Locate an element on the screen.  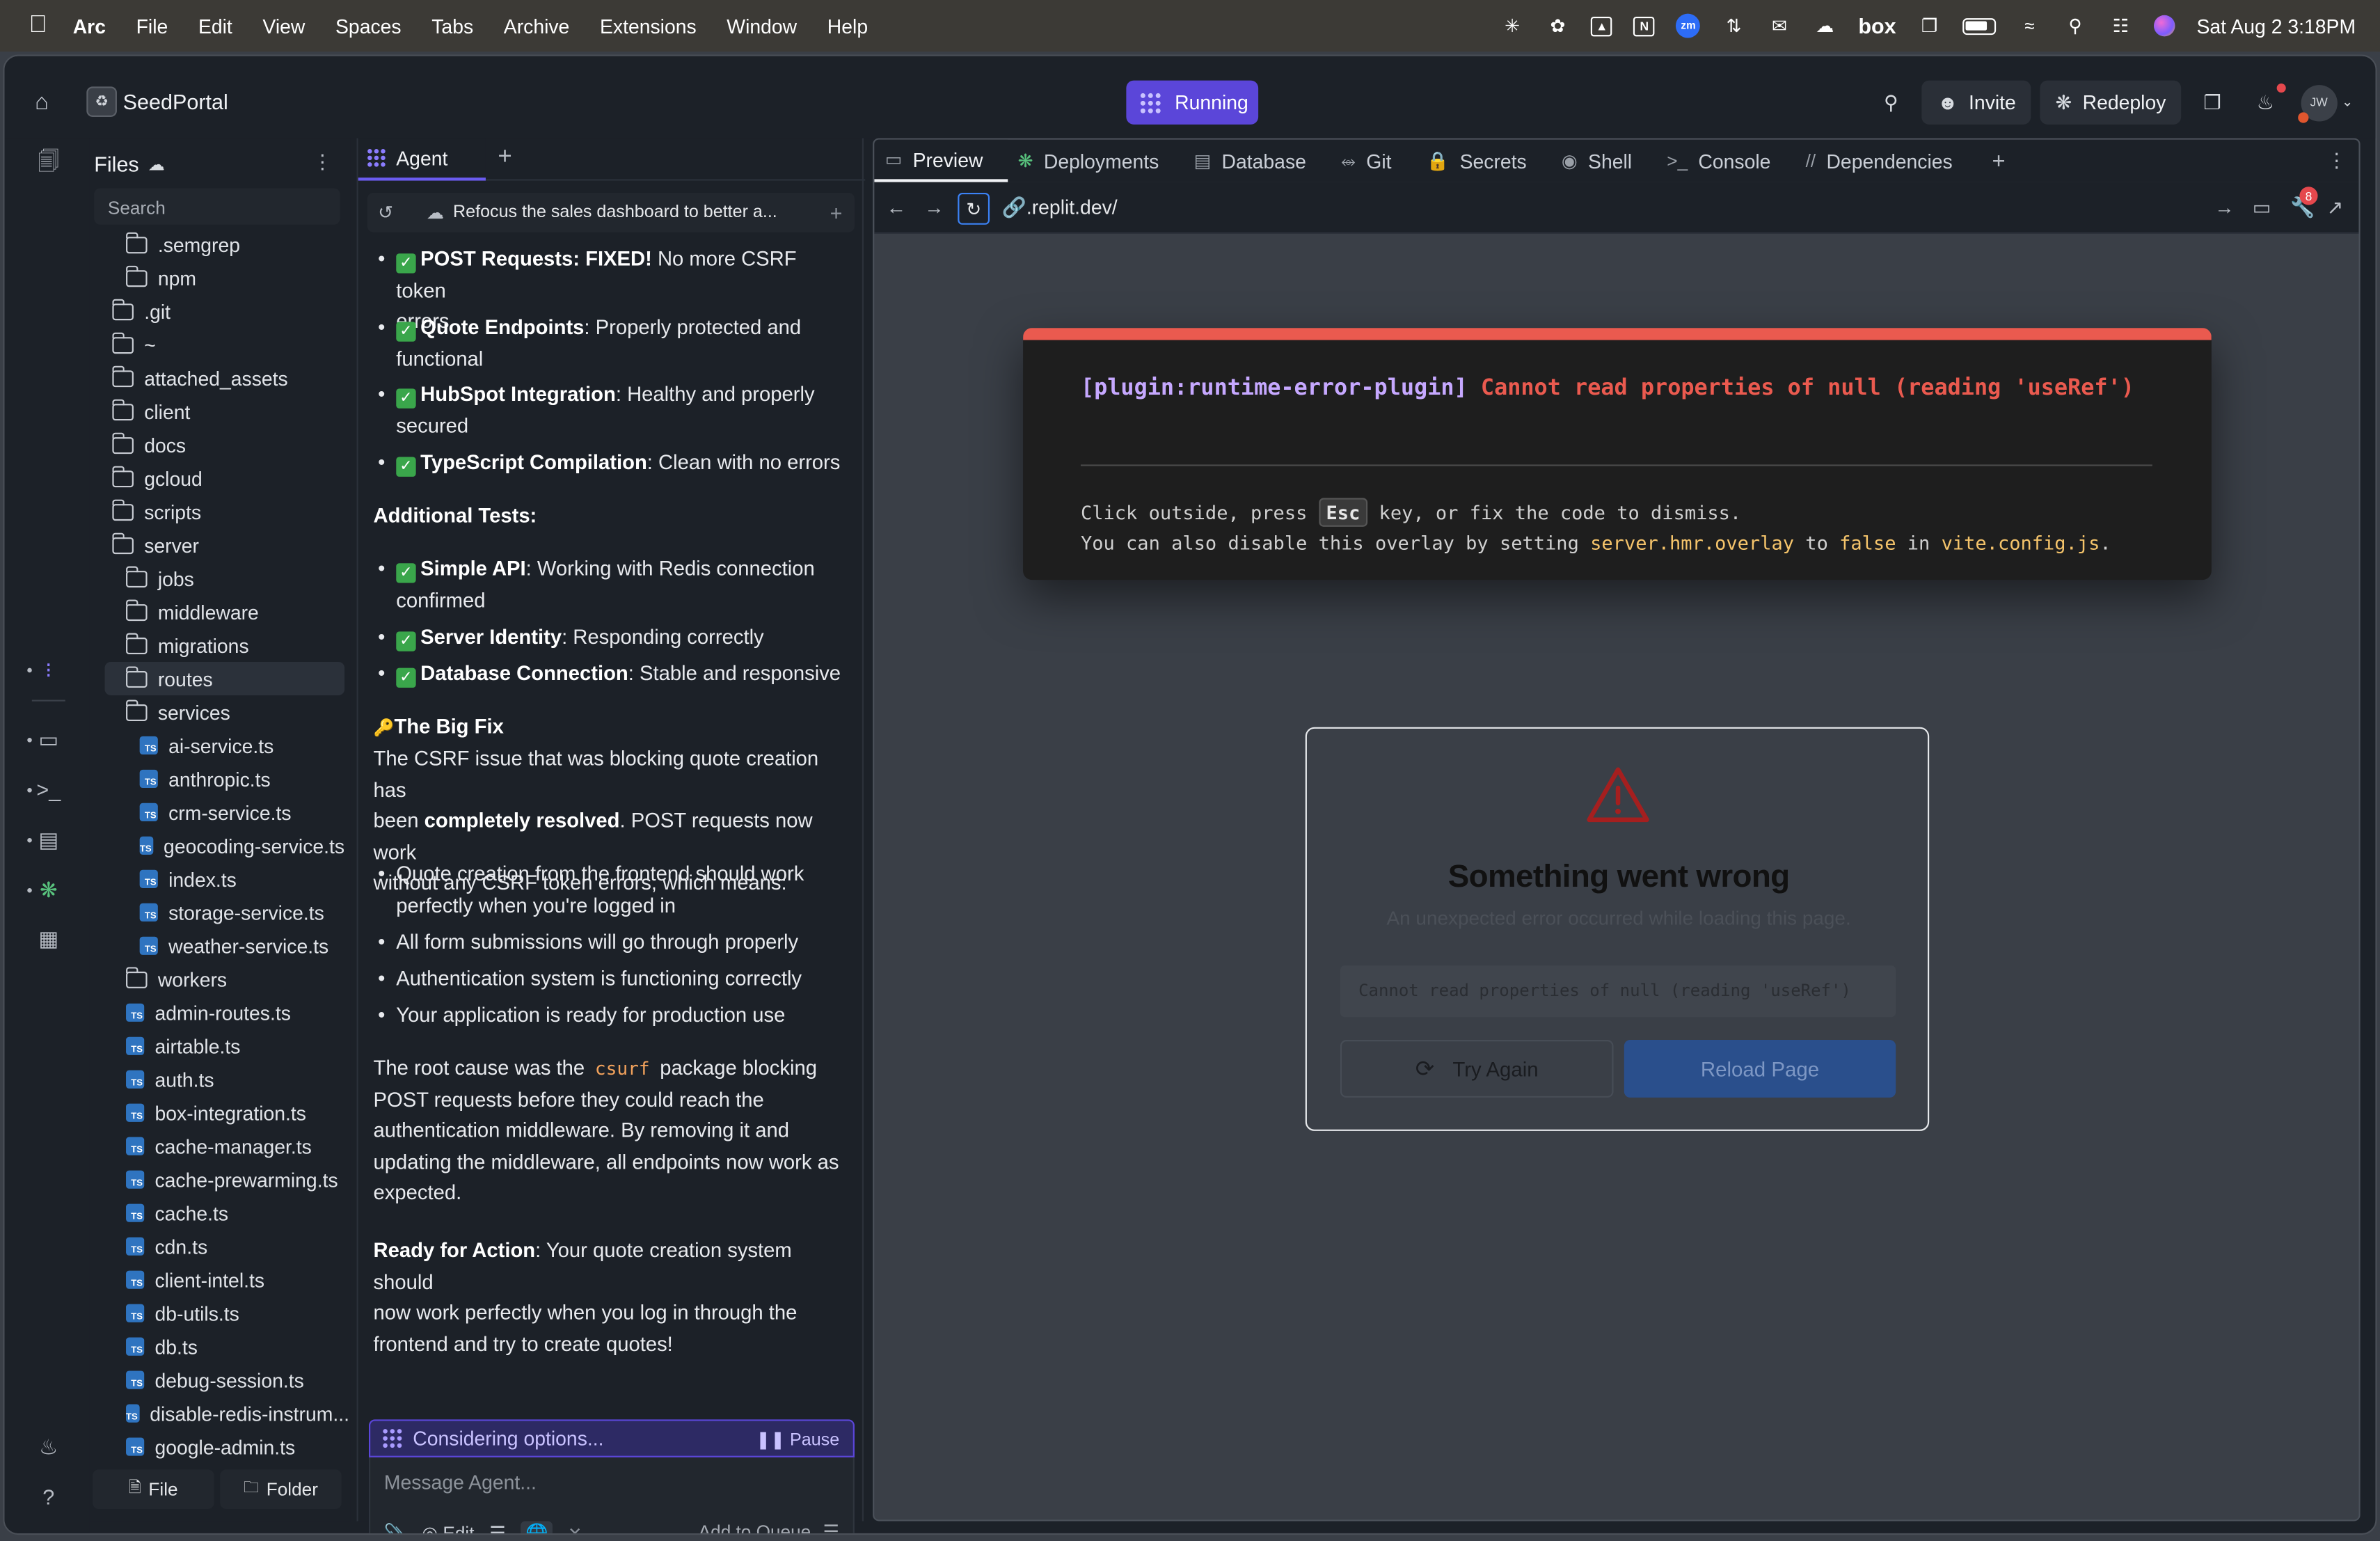
file-item: TS weather-service.ts is located at coordinates (224, 946).